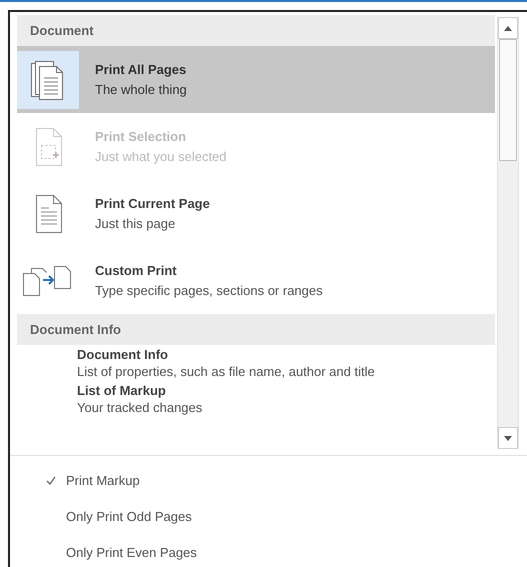 The height and width of the screenshot is (567, 527). Describe the element at coordinates (139, 407) in the screenshot. I see `item-description: Your tracked changes` at that location.